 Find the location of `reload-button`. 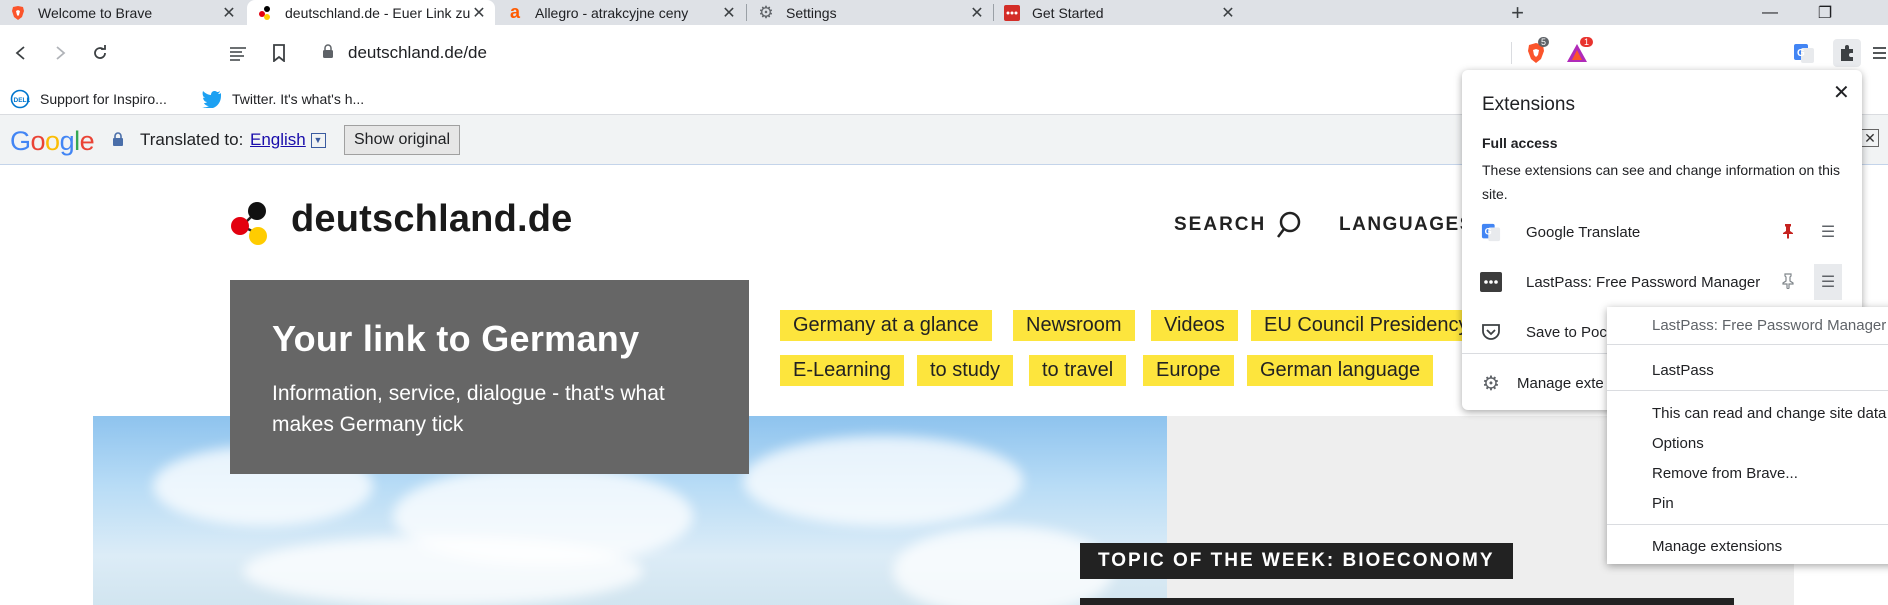

reload-button is located at coordinates (100, 53).